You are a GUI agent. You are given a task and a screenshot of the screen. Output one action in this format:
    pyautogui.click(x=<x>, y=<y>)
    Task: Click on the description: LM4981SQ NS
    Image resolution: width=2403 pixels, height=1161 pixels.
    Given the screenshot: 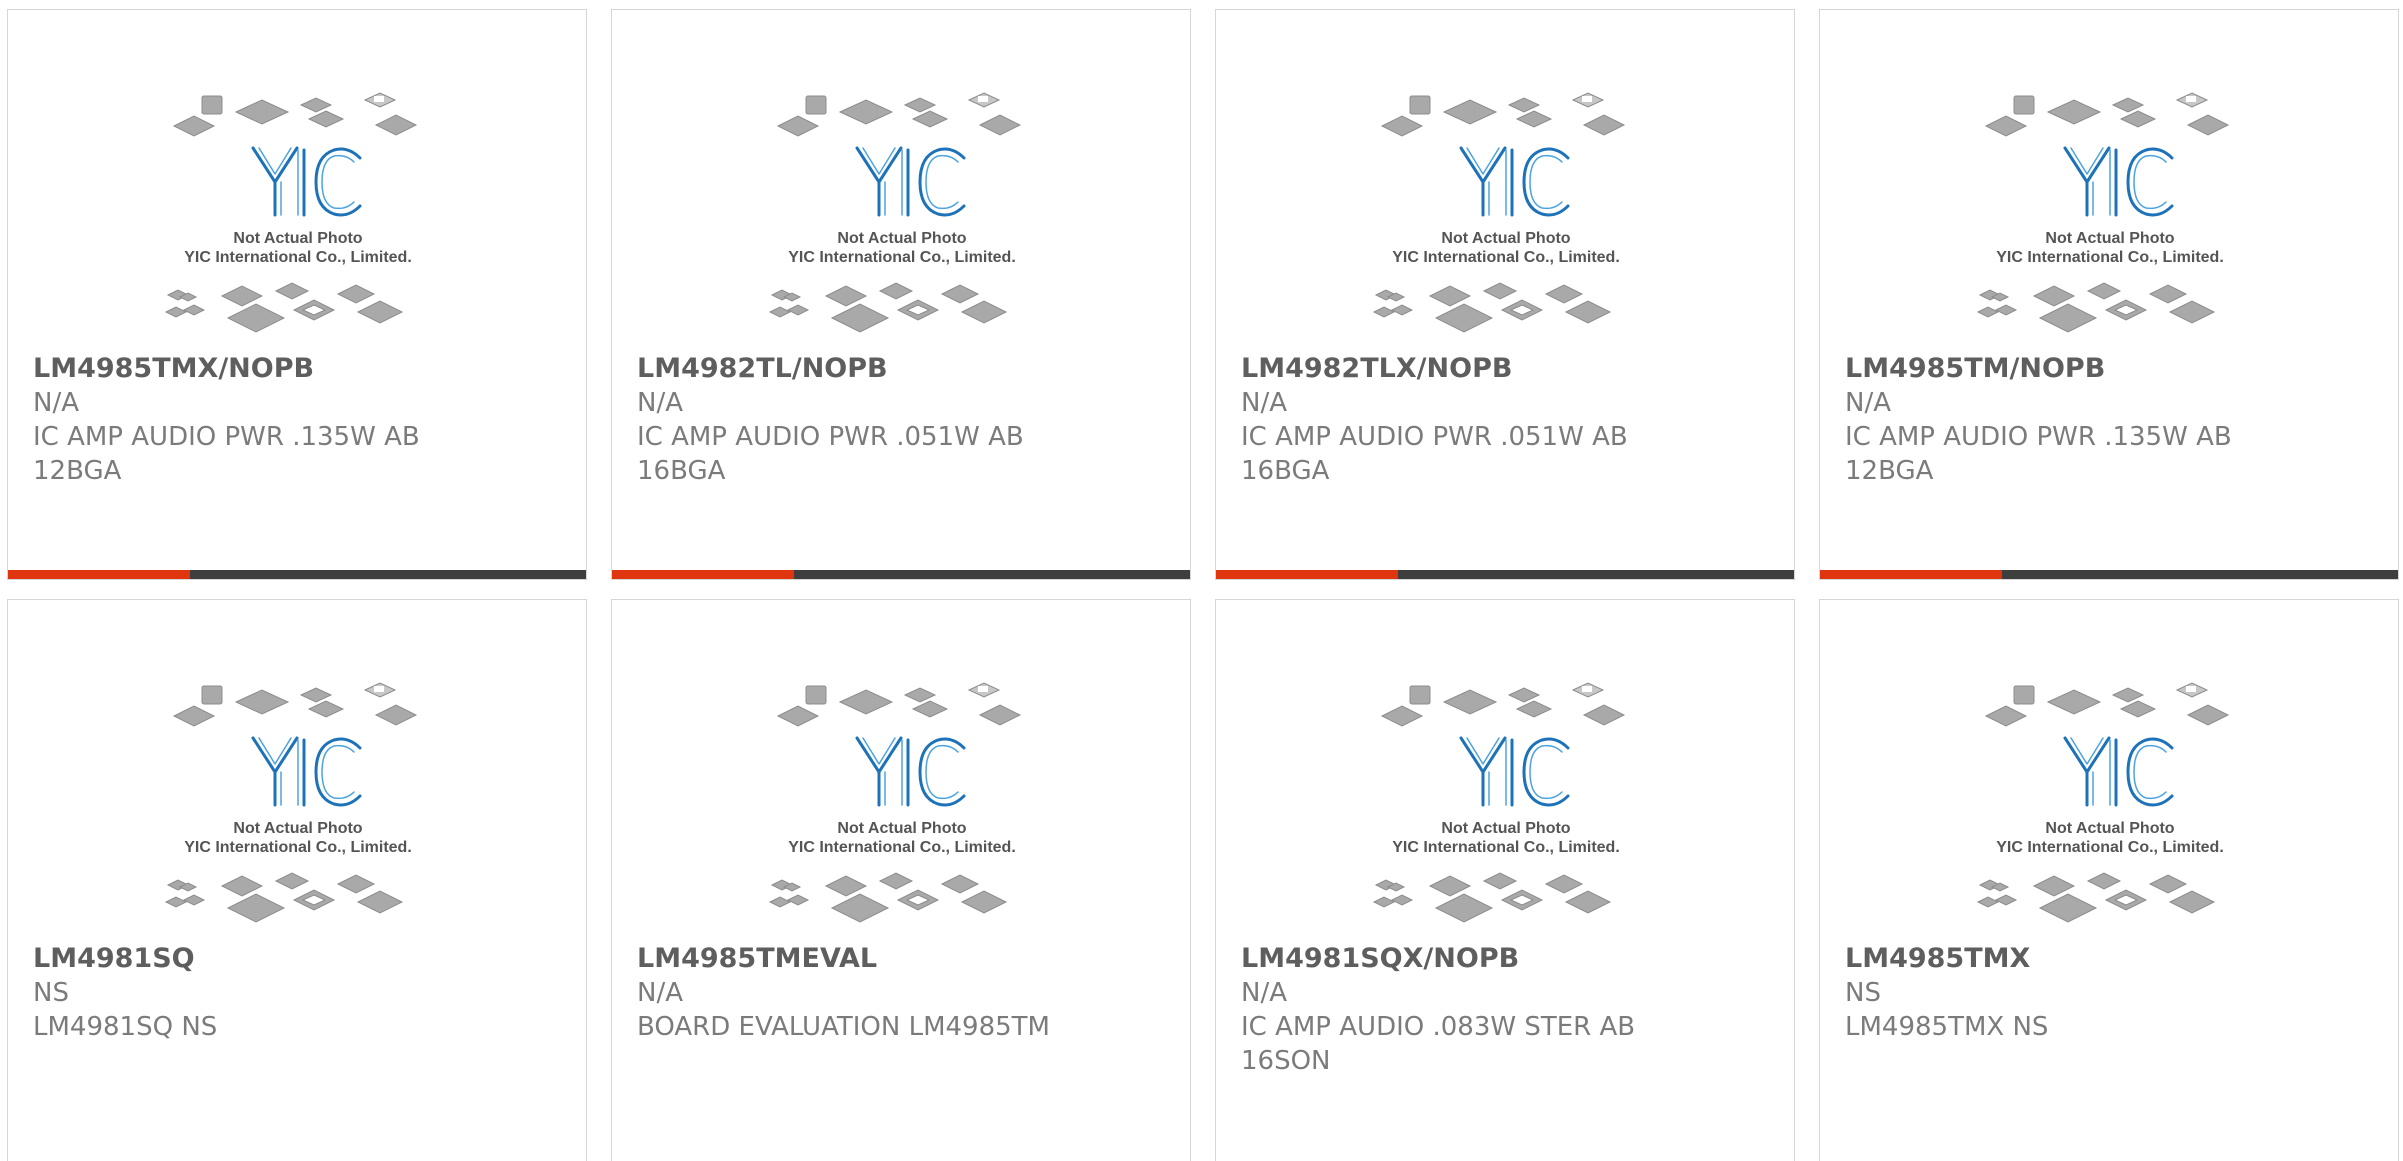 What is the action you would take?
    pyautogui.click(x=125, y=1027)
    